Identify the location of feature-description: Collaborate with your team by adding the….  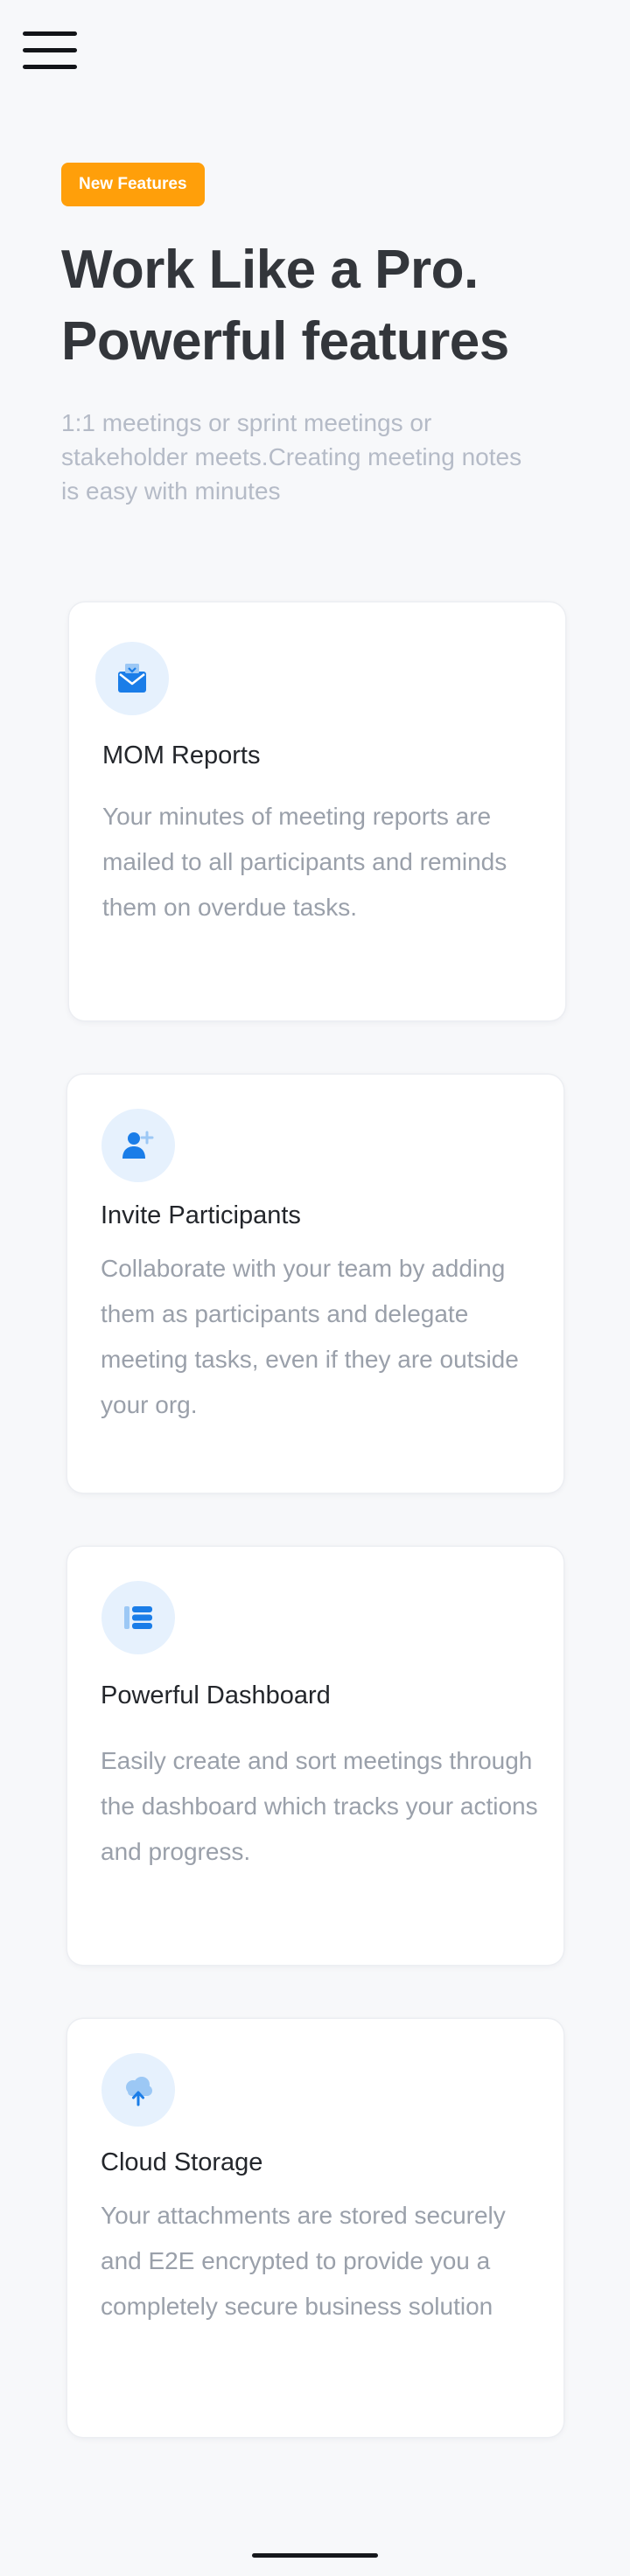
(310, 1336).